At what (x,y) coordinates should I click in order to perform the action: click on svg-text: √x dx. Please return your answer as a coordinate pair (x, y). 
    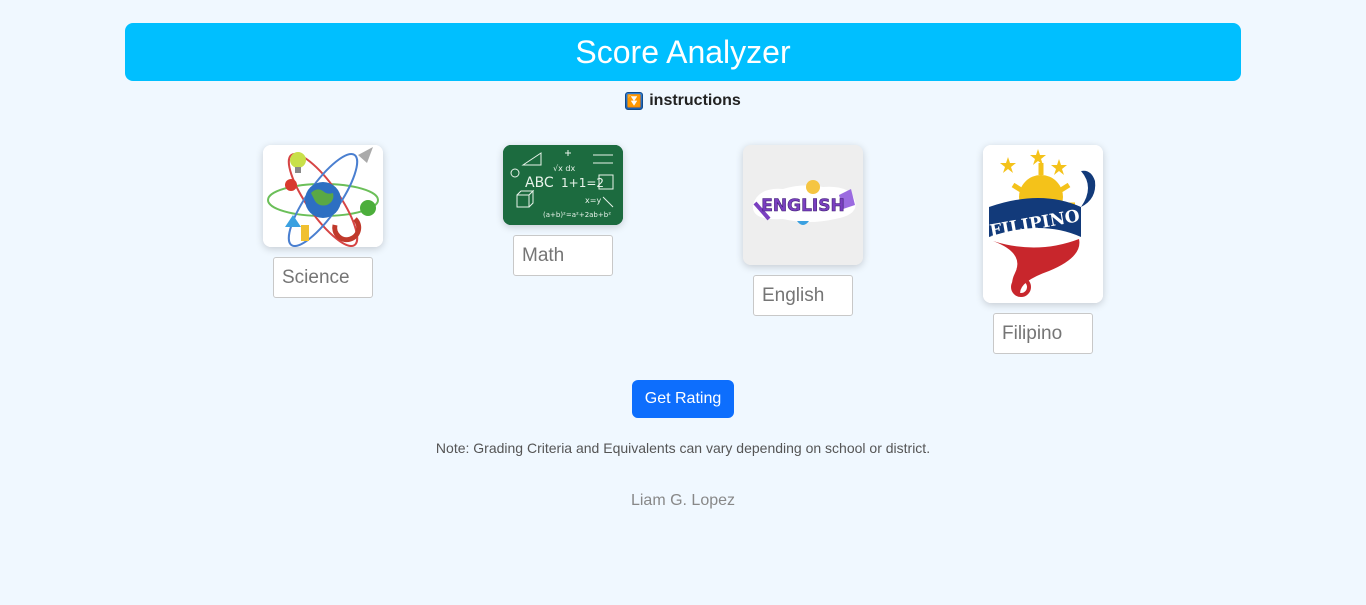
    Looking at the image, I should click on (564, 168).